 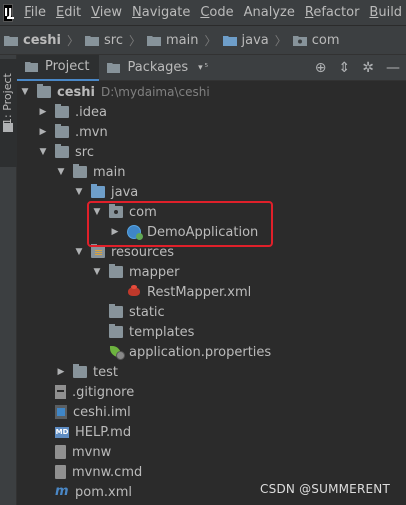 I want to click on breadcrumb-ceshi: ceshi, so click(x=32, y=40).